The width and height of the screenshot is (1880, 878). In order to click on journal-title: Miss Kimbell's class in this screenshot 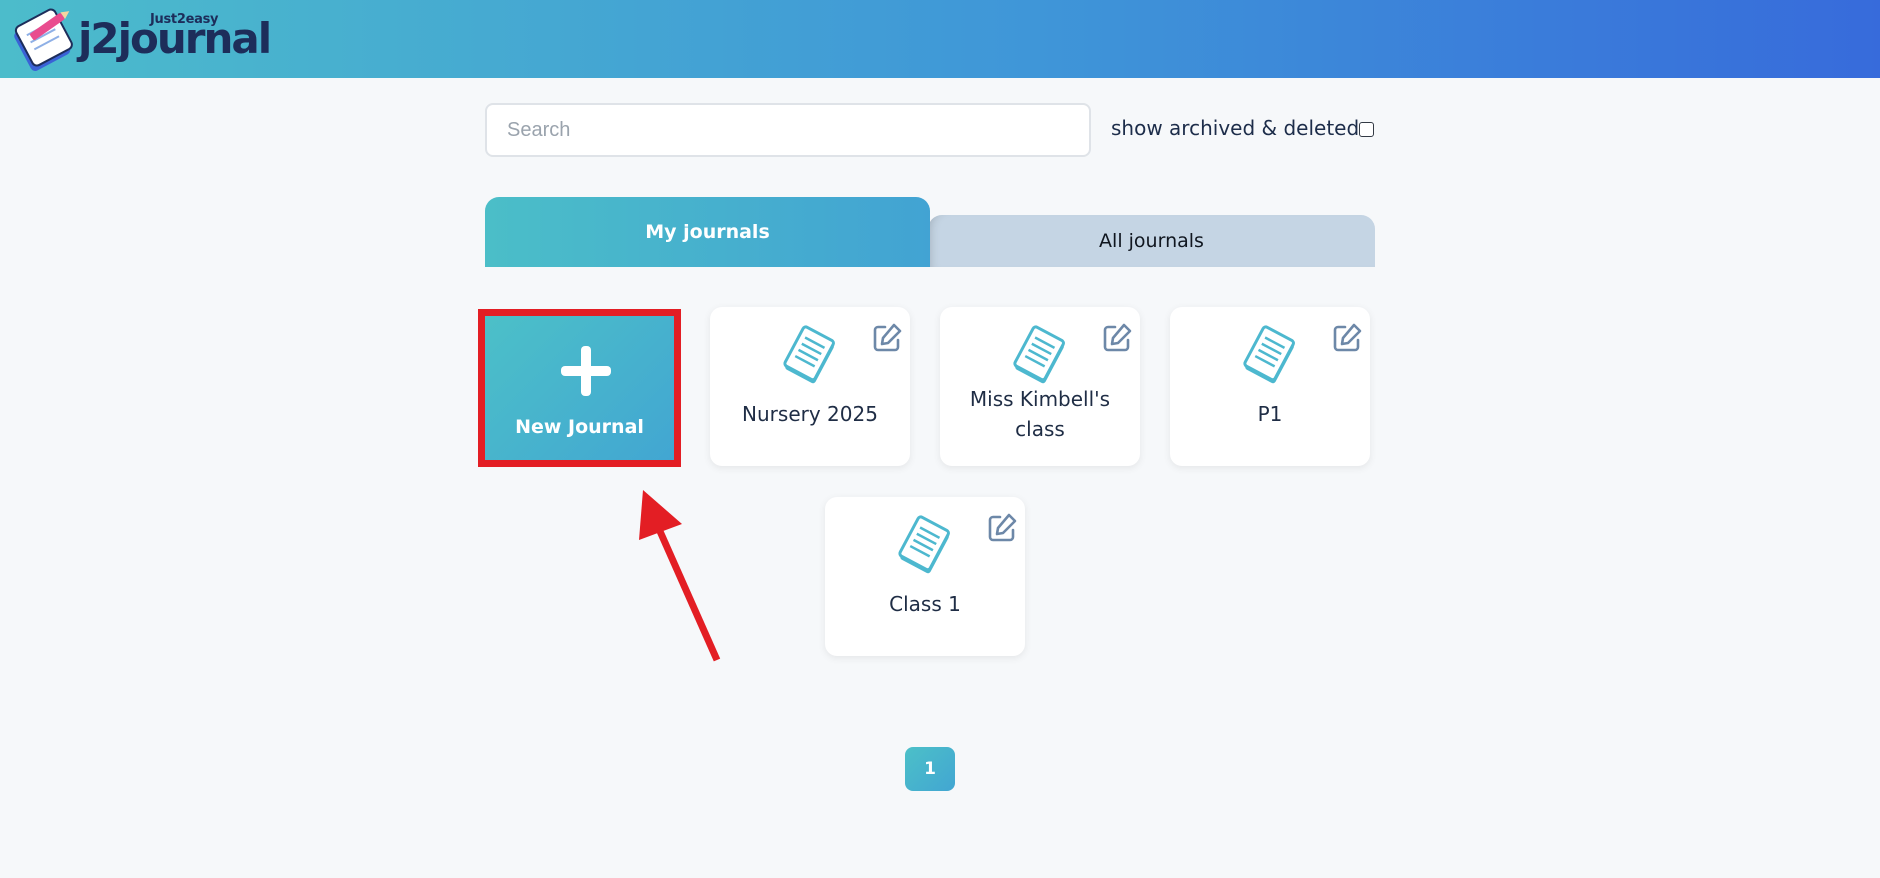, I will do `click(1040, 414)`.